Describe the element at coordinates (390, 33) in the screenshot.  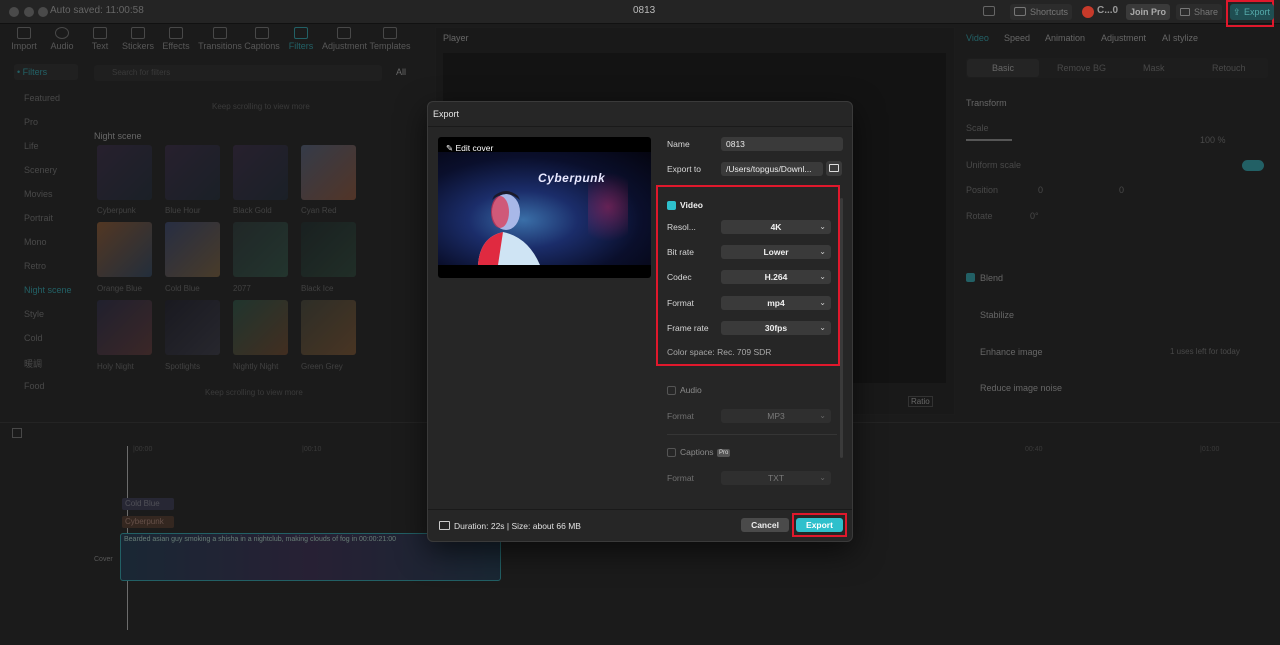
I see `templates-icon` at that location.